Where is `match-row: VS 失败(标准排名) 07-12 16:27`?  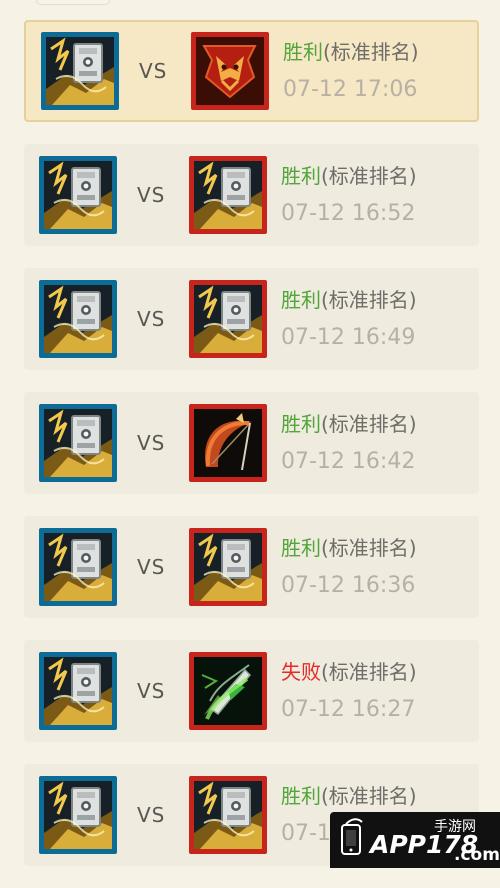
match-row: VS 失败(标准排名) 07-12 16:27 is located at coordinates (251, 691).